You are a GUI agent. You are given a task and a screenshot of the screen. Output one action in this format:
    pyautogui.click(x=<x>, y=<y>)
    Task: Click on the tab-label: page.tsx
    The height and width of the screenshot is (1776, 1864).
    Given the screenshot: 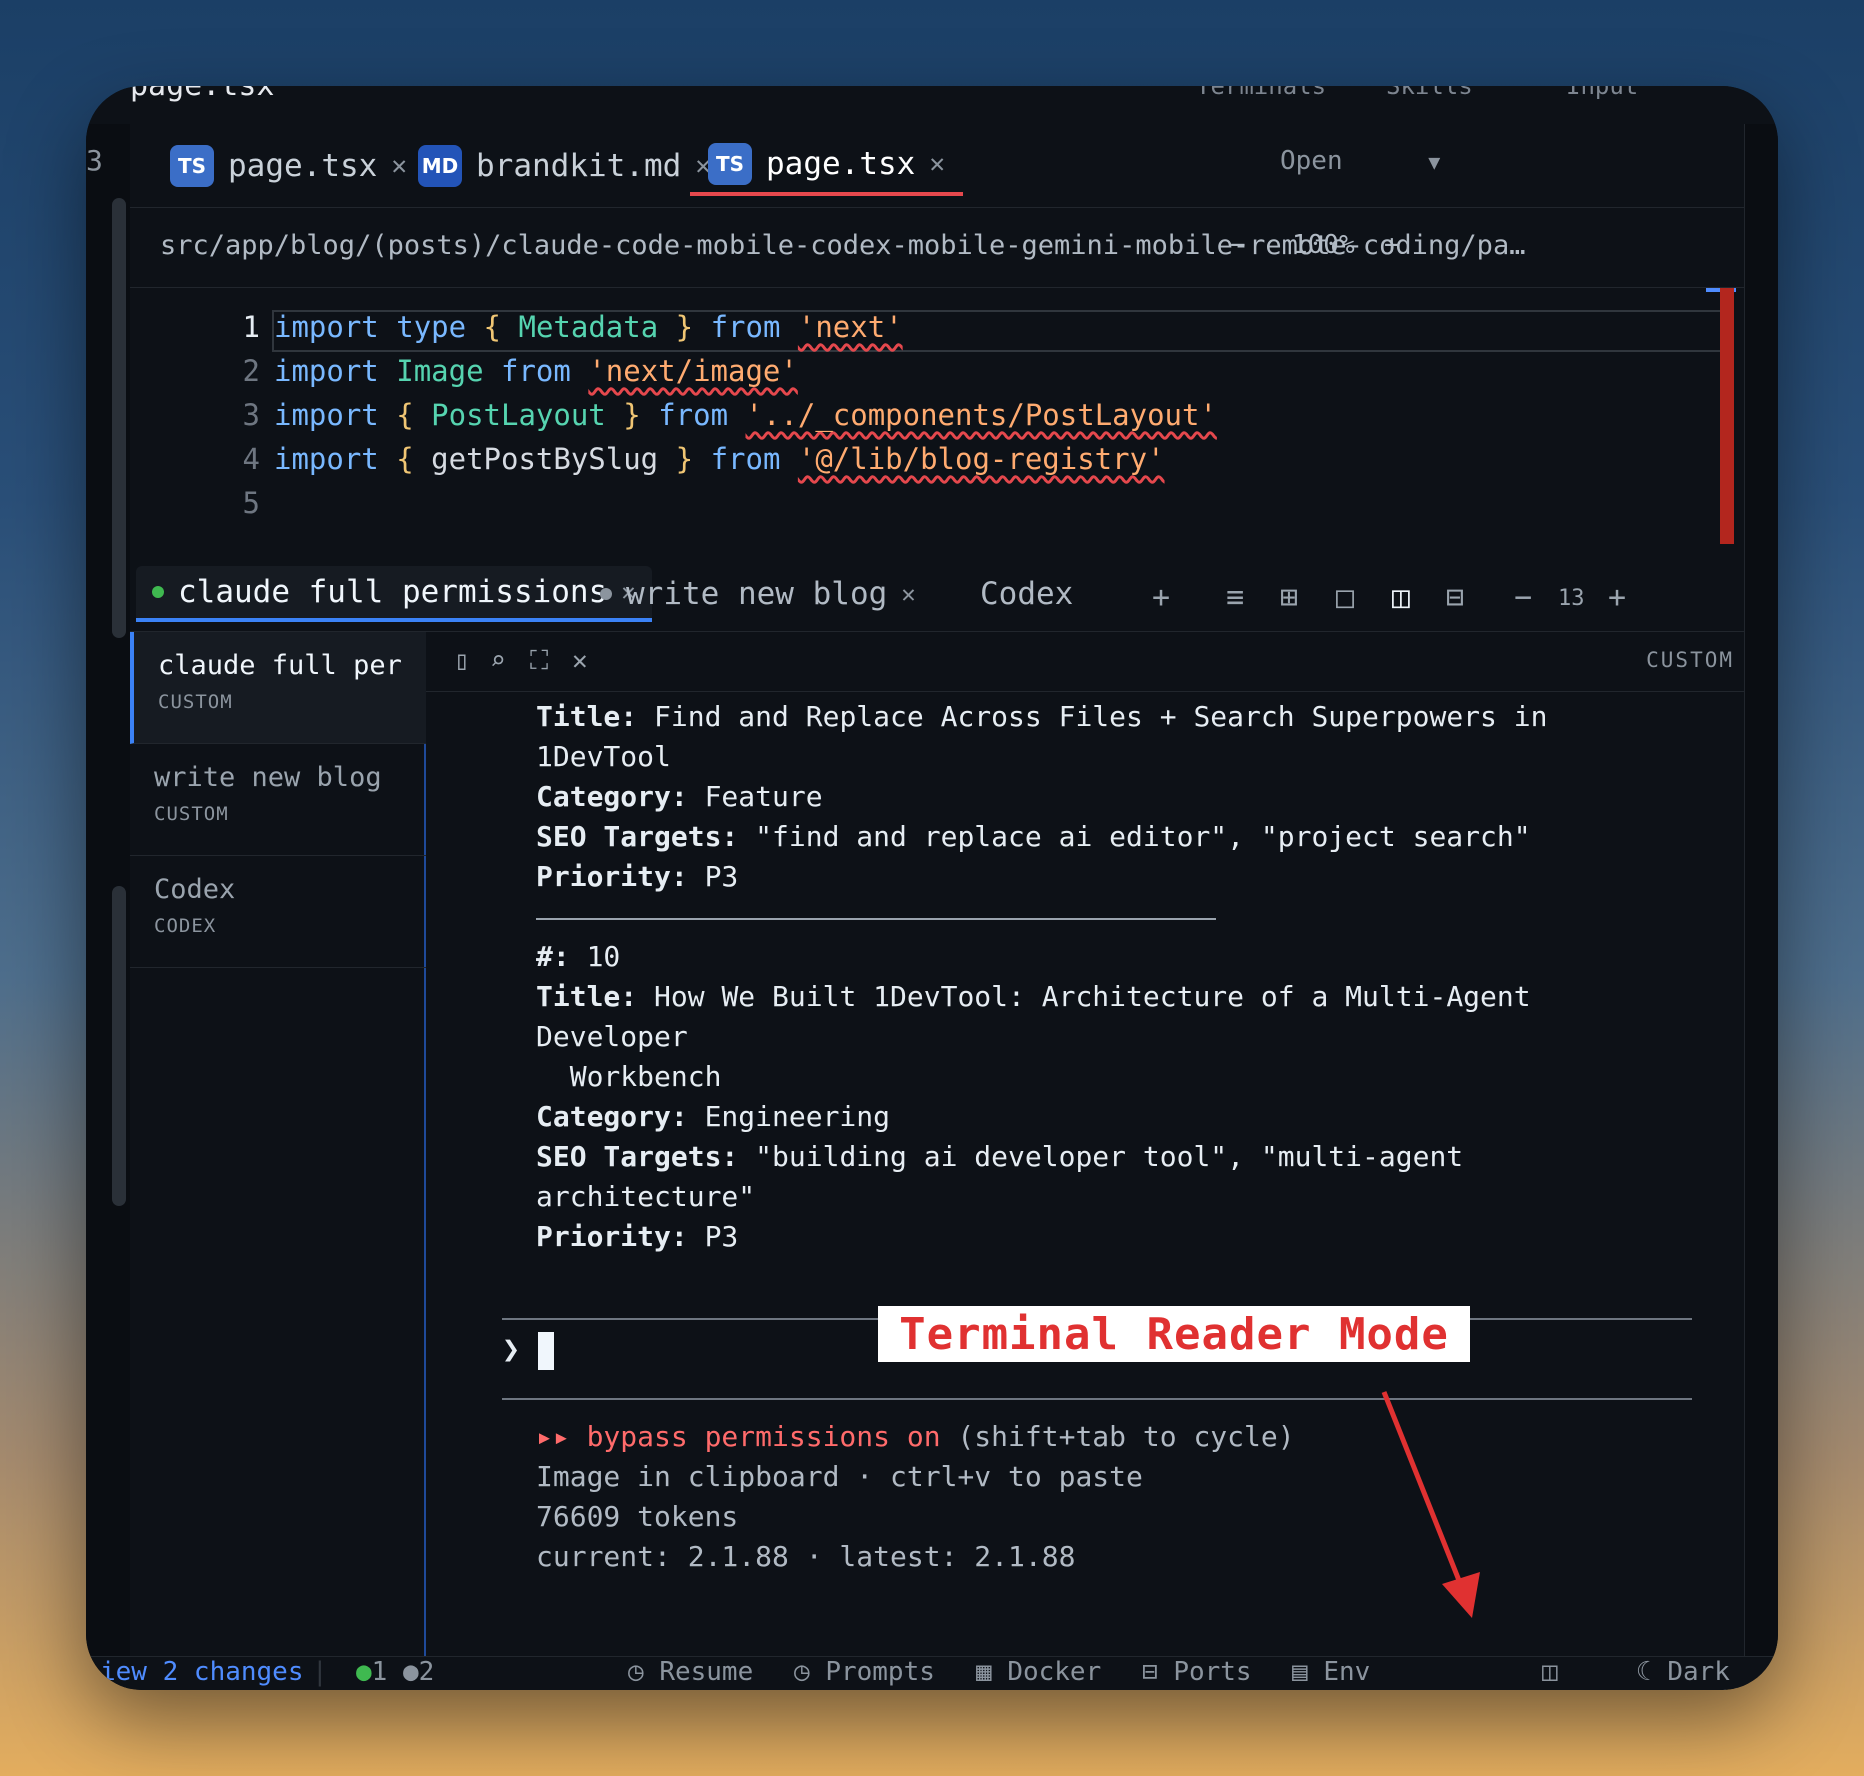 What is the action you would take?
    pyautogui.click(x=303, y=166)
    